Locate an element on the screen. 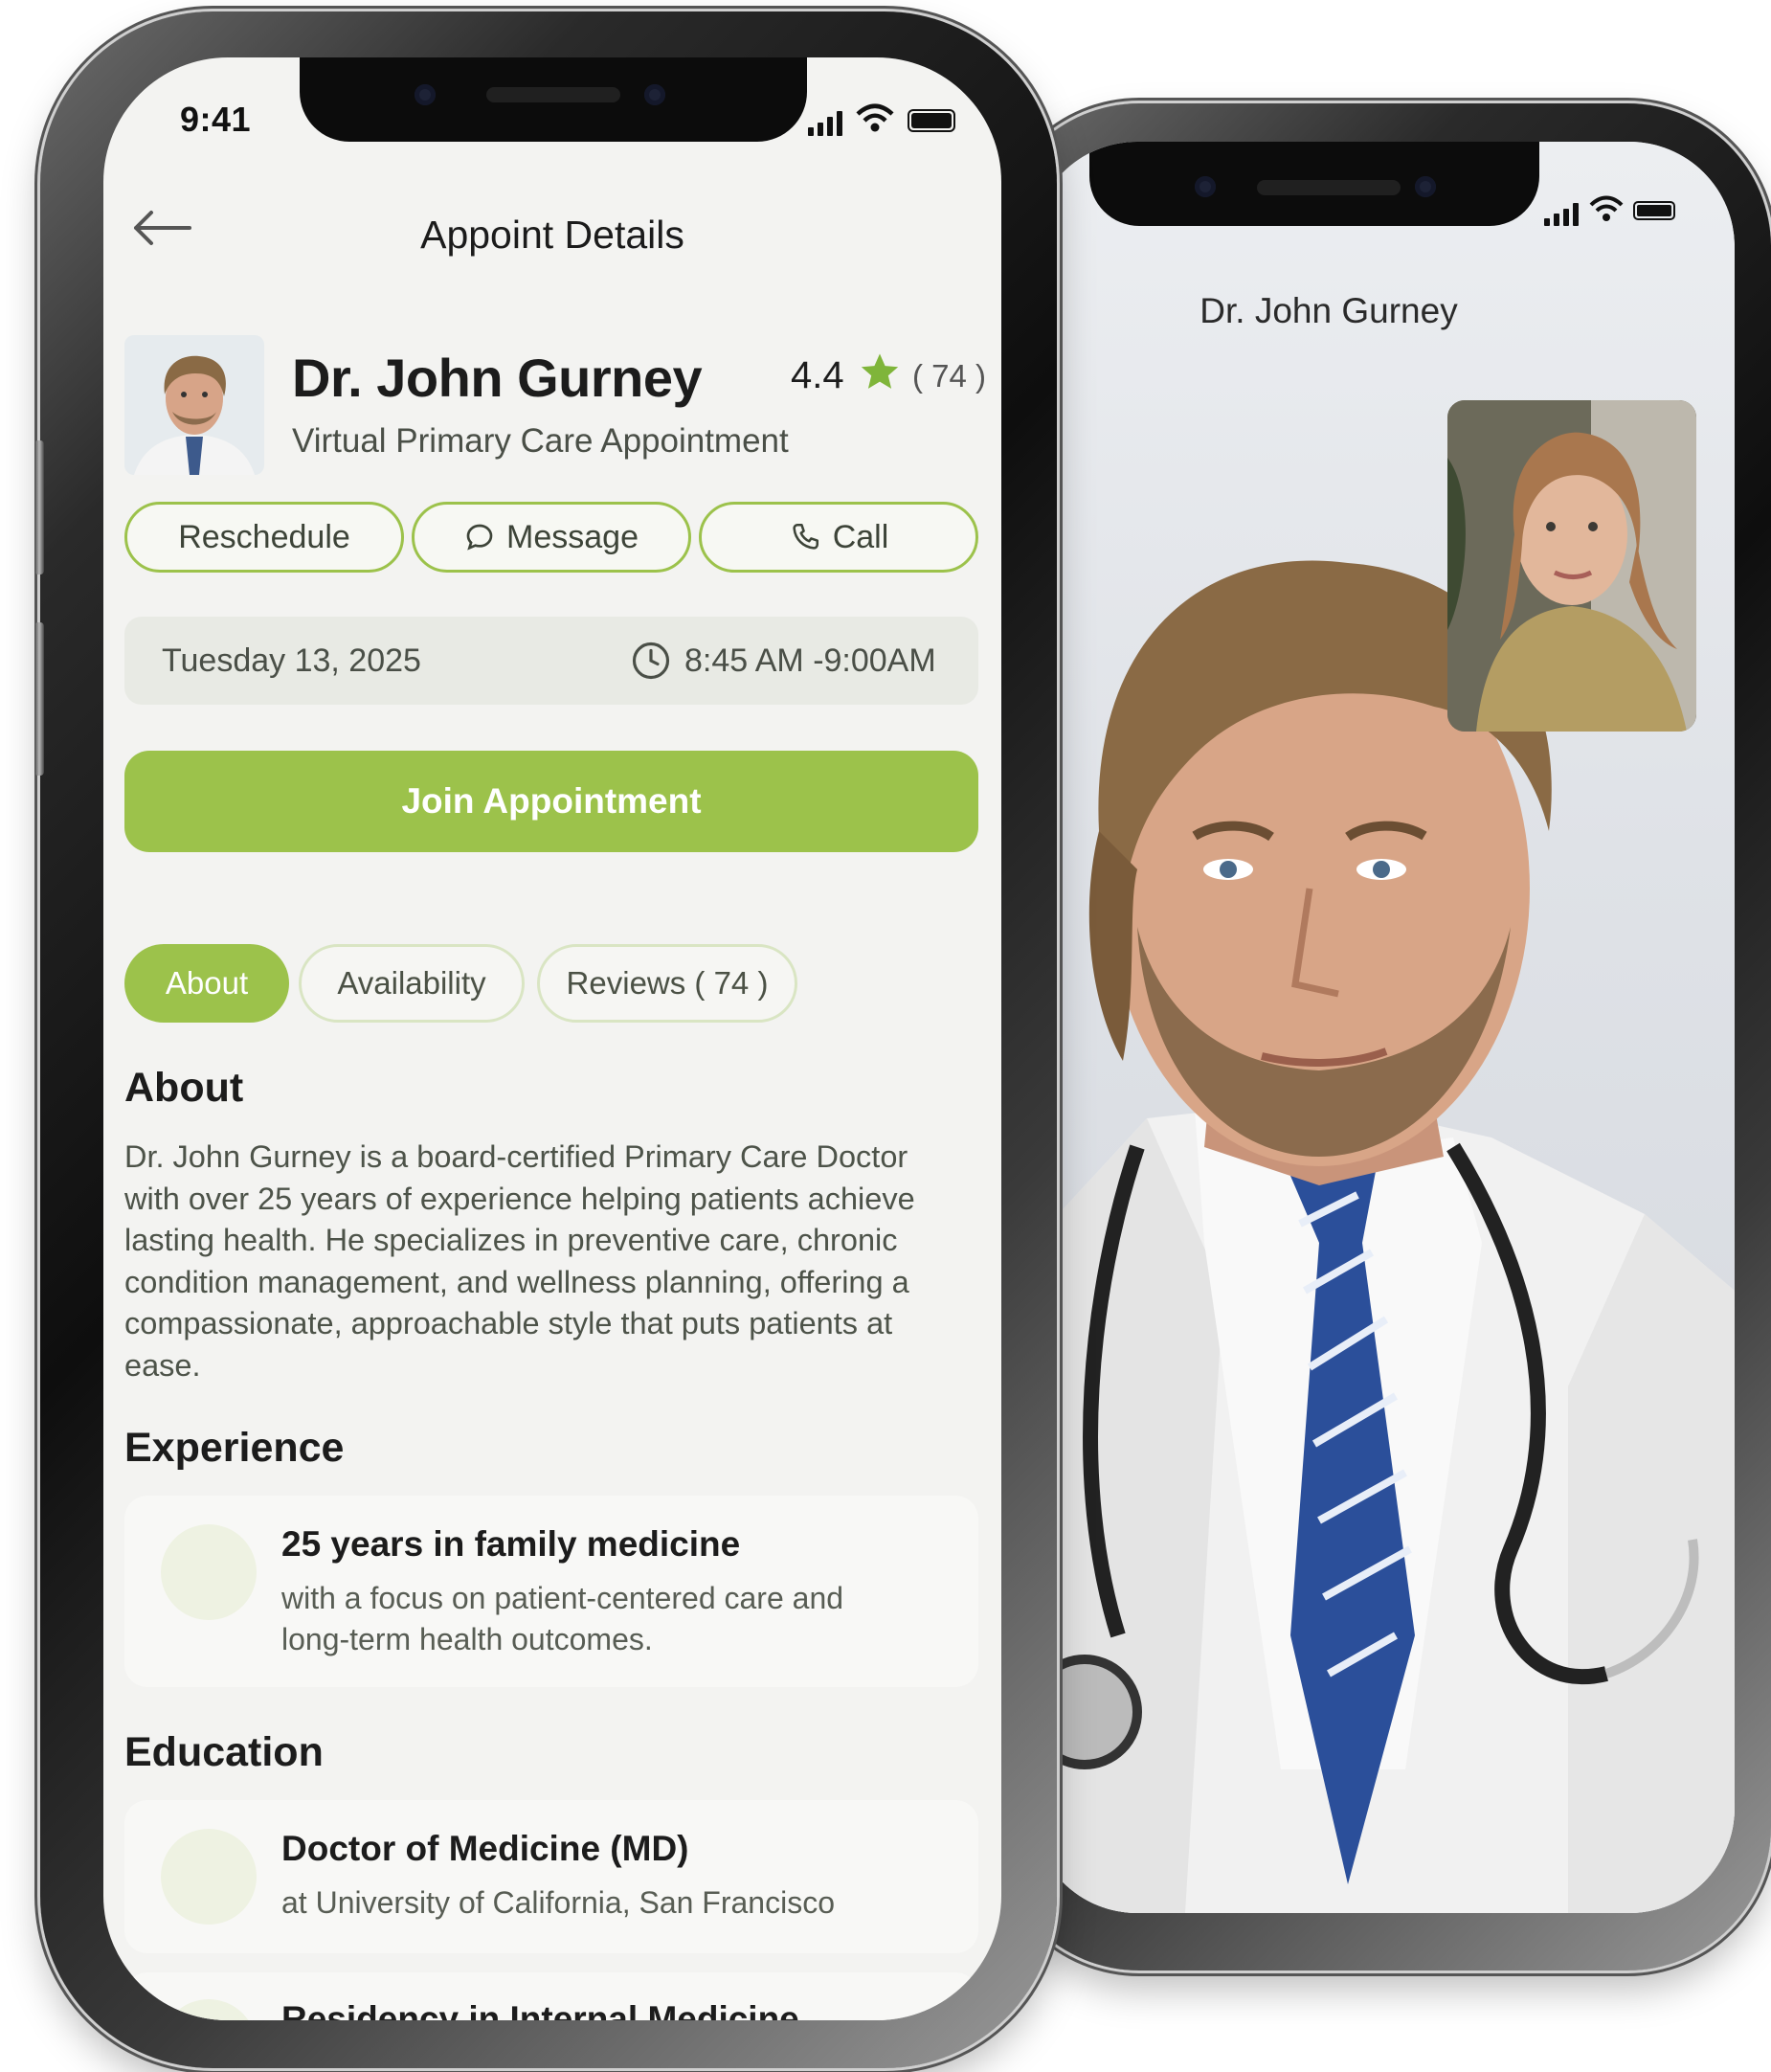 The width and height of the screenshot is (1771, 2072). reschedule-label: Reschedule is located at coordinates (264, 536).